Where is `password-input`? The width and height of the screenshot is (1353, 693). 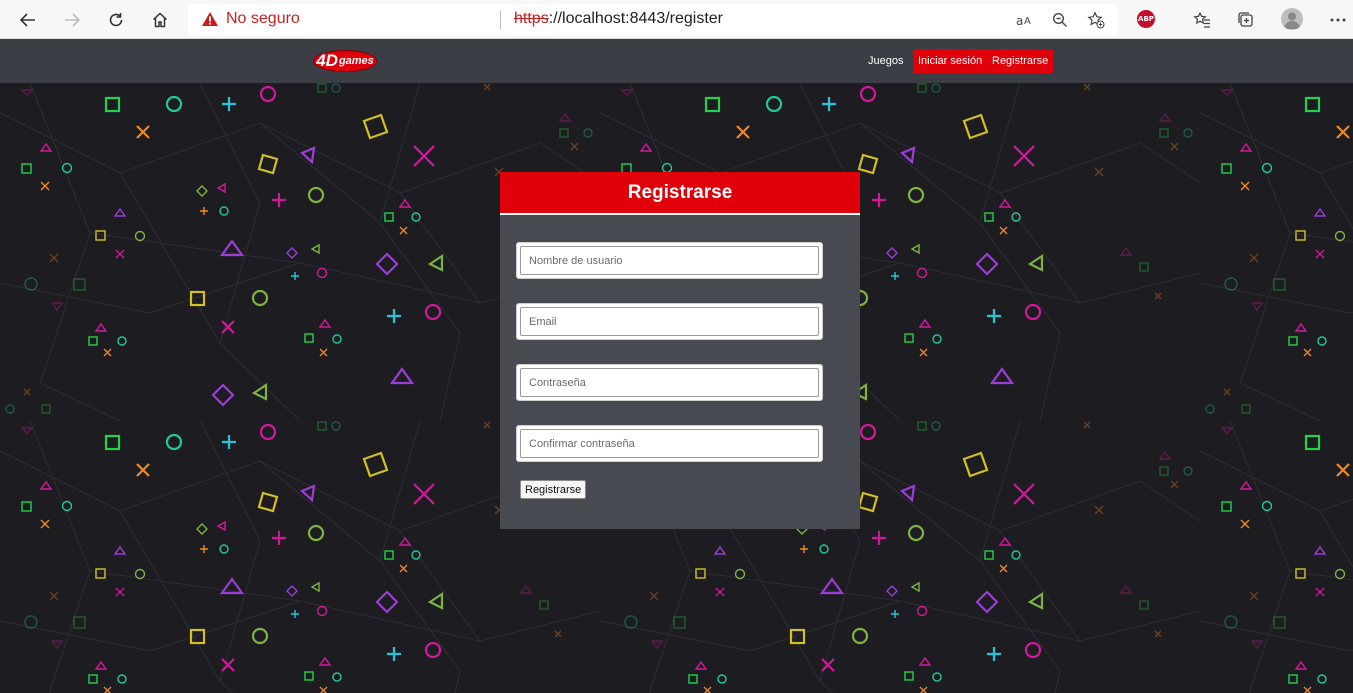
password-input is located at coordinates (669, 382).